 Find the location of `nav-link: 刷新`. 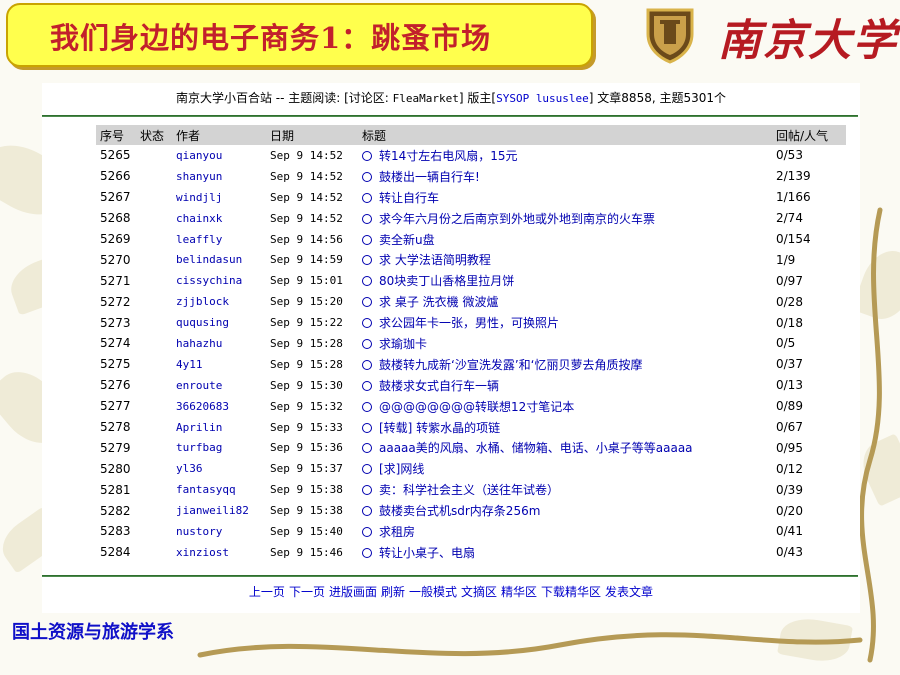

nav-link: 刷新 is located at coordinates (393, 592).